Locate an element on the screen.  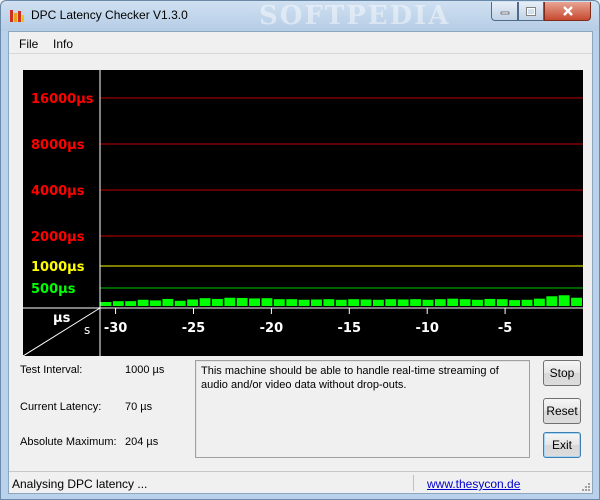
current-latency-label: Current Latency: is located at coordinates (61, 407).